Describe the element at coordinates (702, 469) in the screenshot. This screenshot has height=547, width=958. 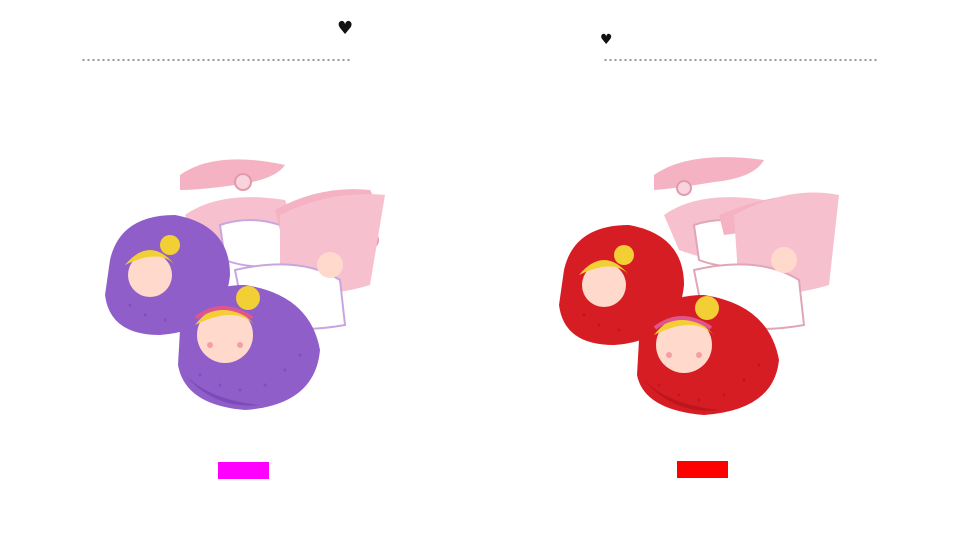
I see `color-swatch-red` at that location.